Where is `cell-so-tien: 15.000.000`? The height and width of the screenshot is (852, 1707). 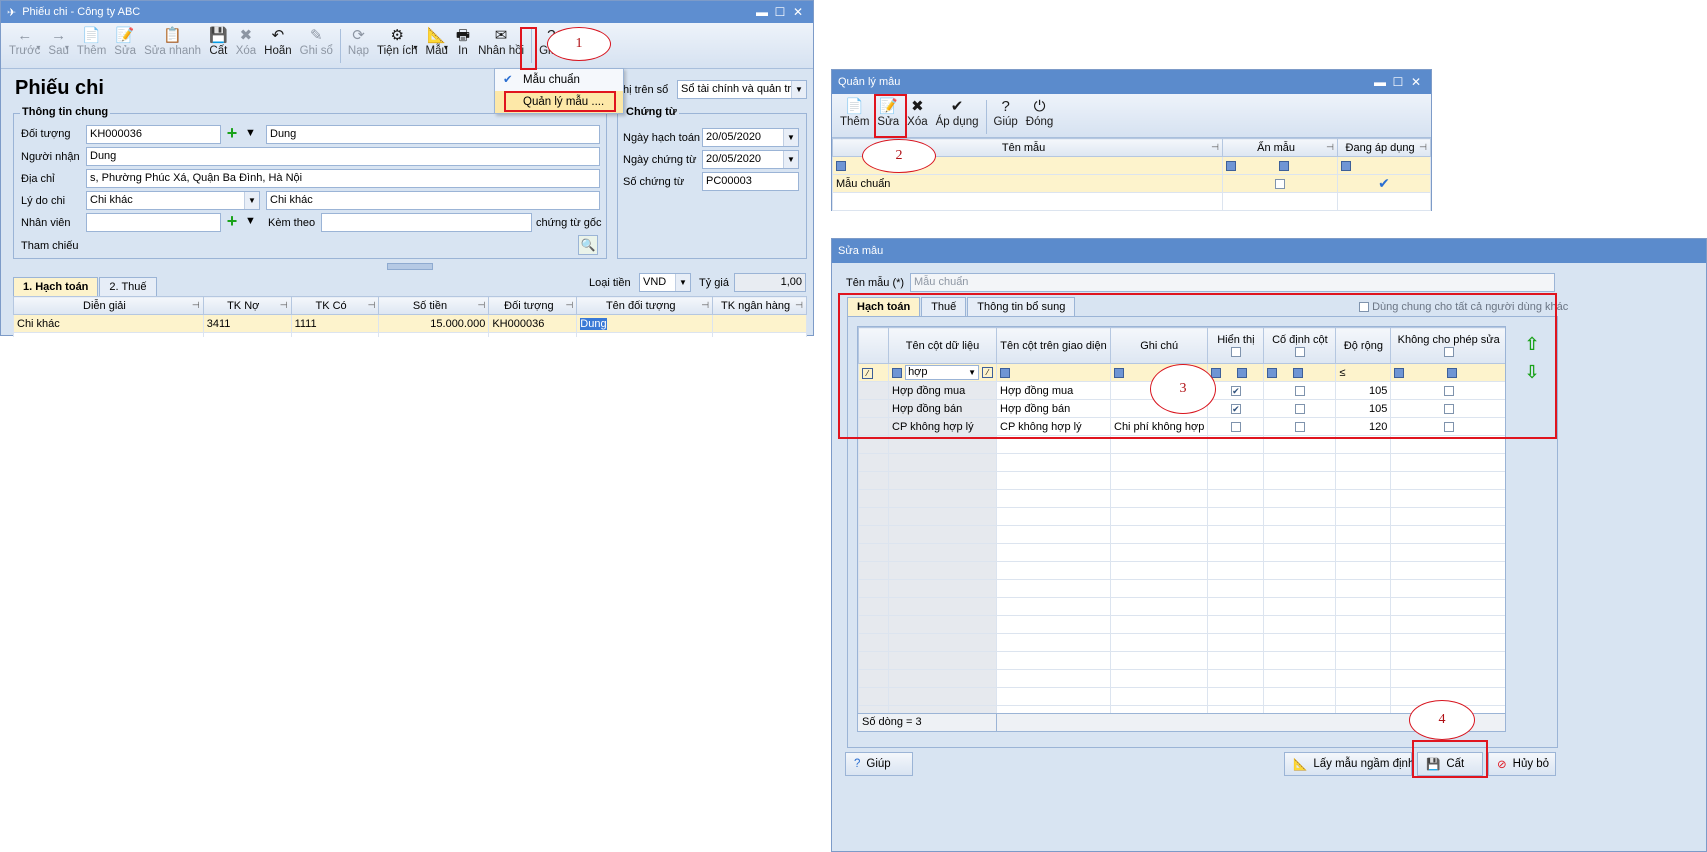
cell-so-tien: 15.000.000 is located at coordinates (434, 323).